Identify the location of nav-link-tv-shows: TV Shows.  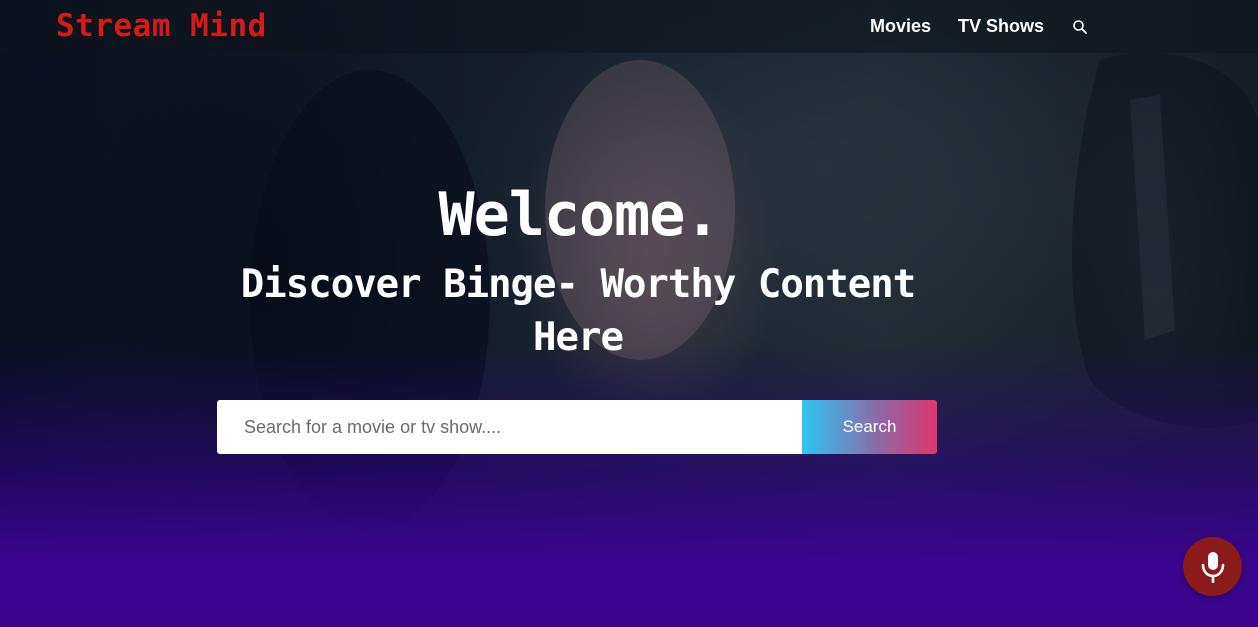
(1001, 26).